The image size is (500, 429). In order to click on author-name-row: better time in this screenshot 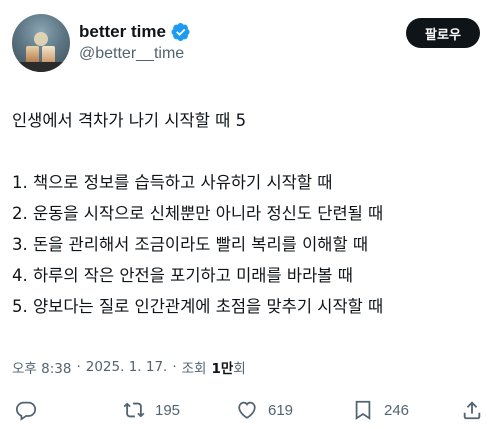, I will do `click(135, 32)`.